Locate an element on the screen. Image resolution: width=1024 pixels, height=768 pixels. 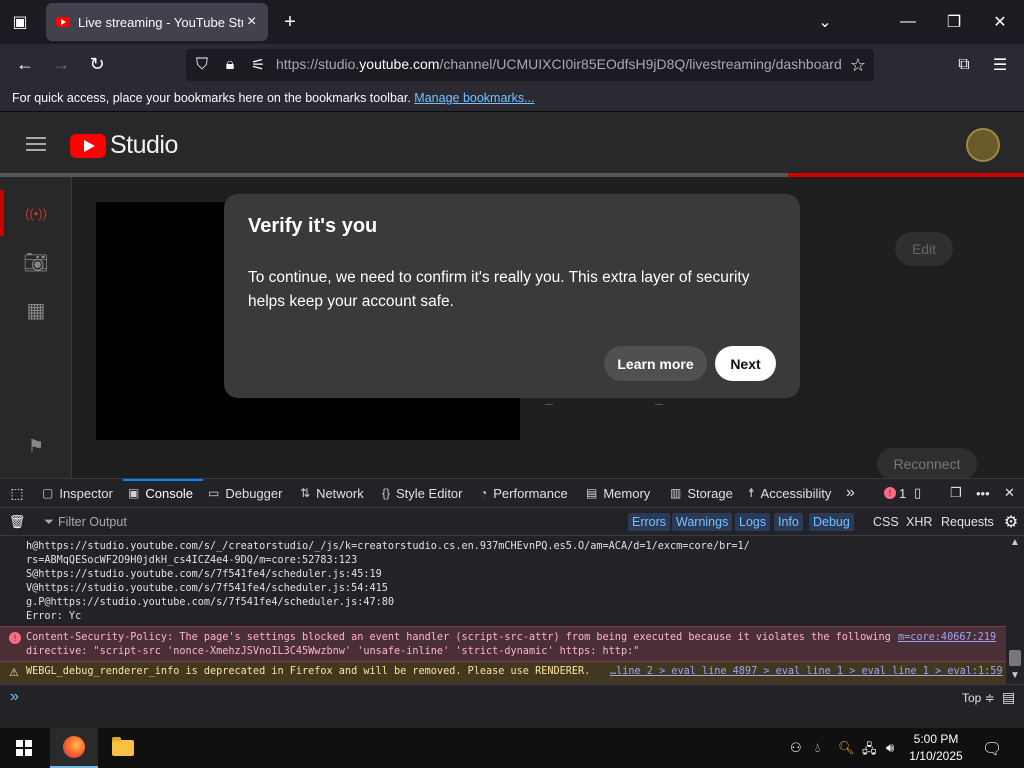
filter-output-input: ⏷ Filter Output is located at coordinates (85, 522).